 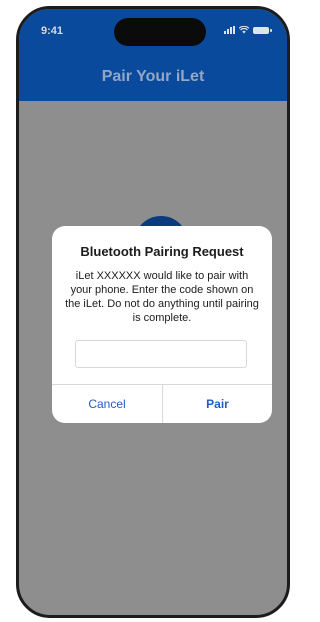 What do you see at coordinates (244, 30) in the screenshot?
I see `wifi-icon` at bounding box center [244, 30].